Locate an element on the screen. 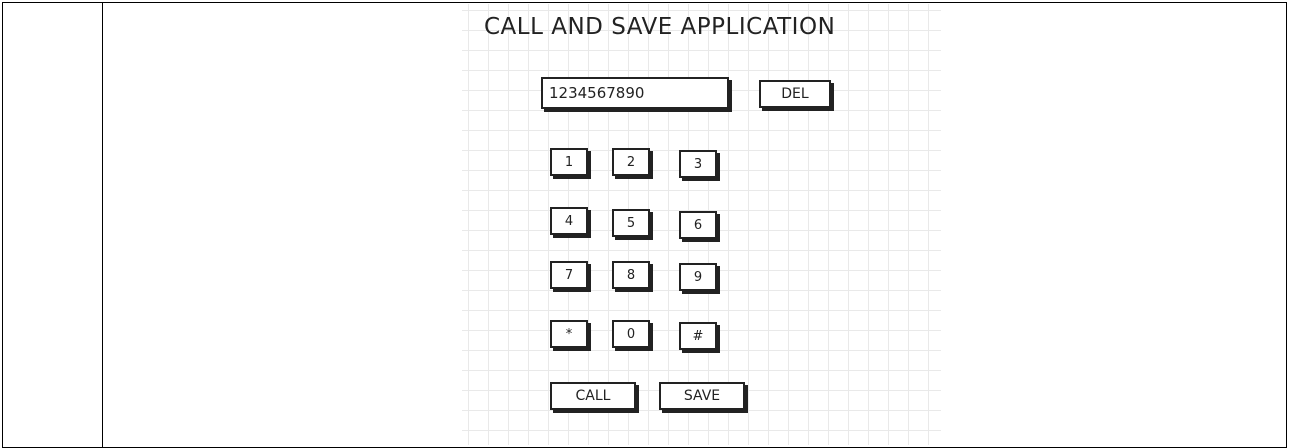 This screenshot has width=1291, height=448. key-7: 7 is located at coordinates (569, 275).